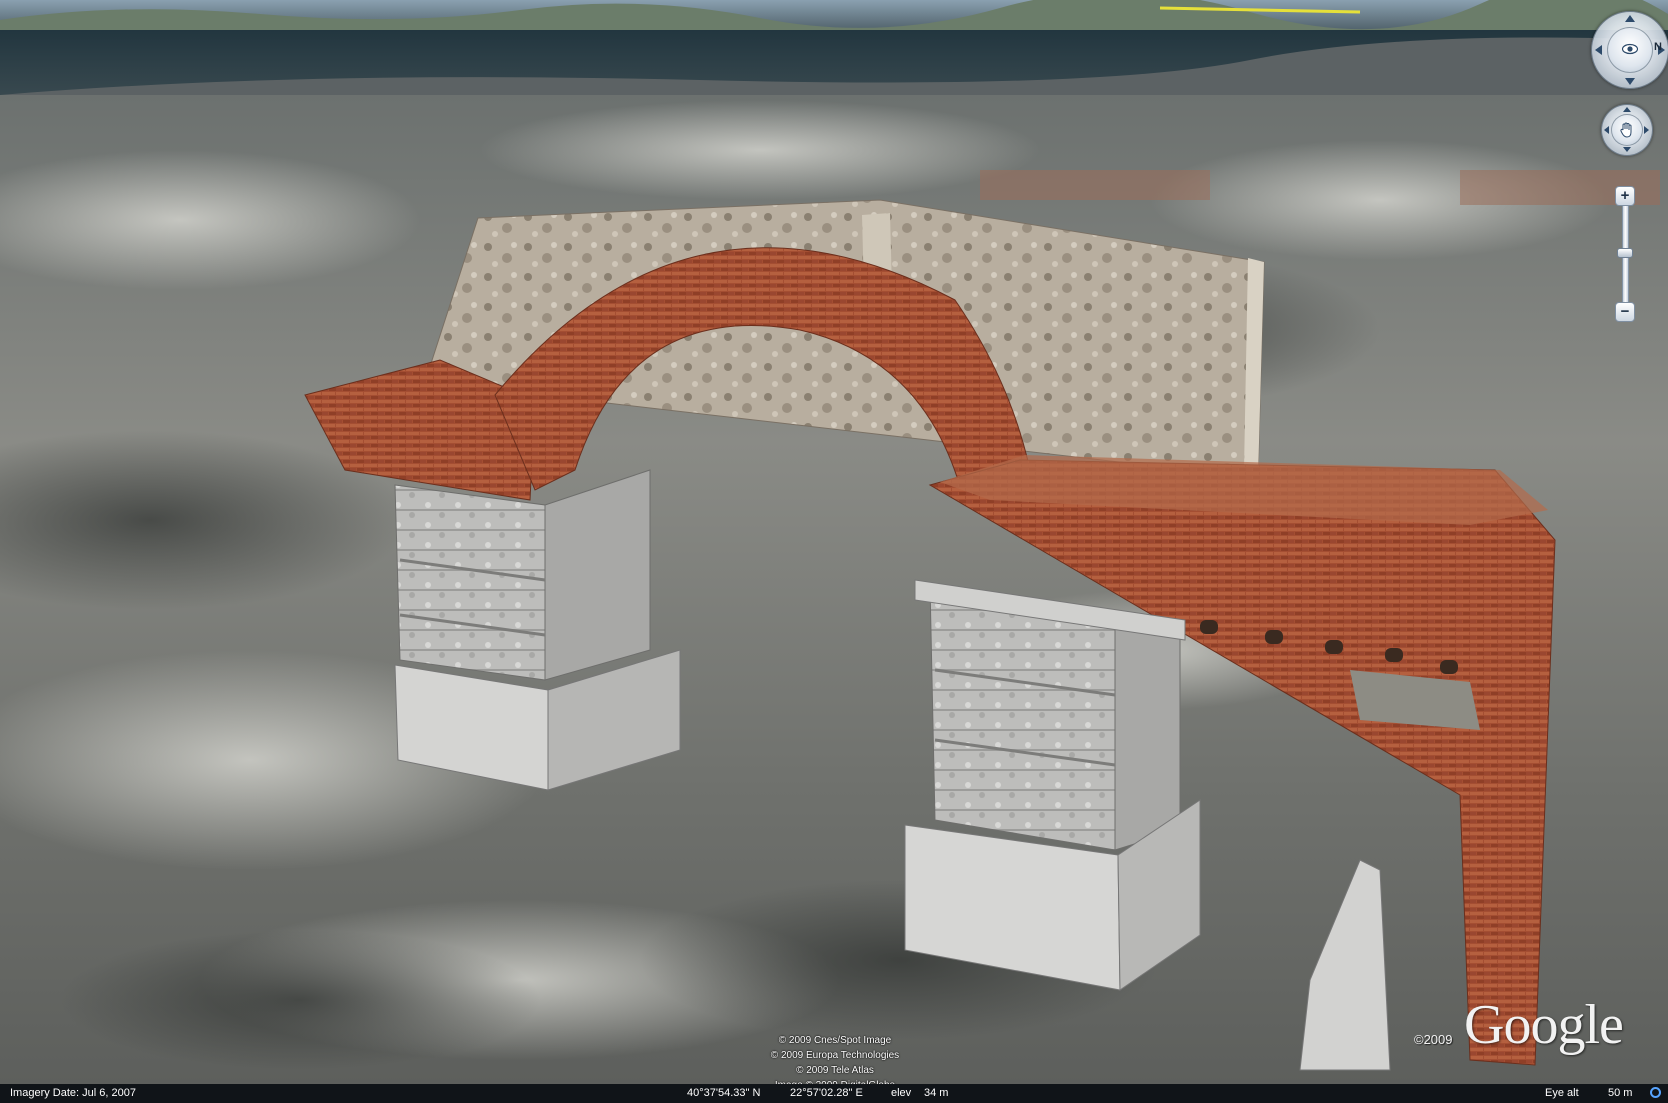 Image resolution: width=1668 pixels, height=1103 pixels. I want to click on move-up-arrow-icon, so click(1627, 109).